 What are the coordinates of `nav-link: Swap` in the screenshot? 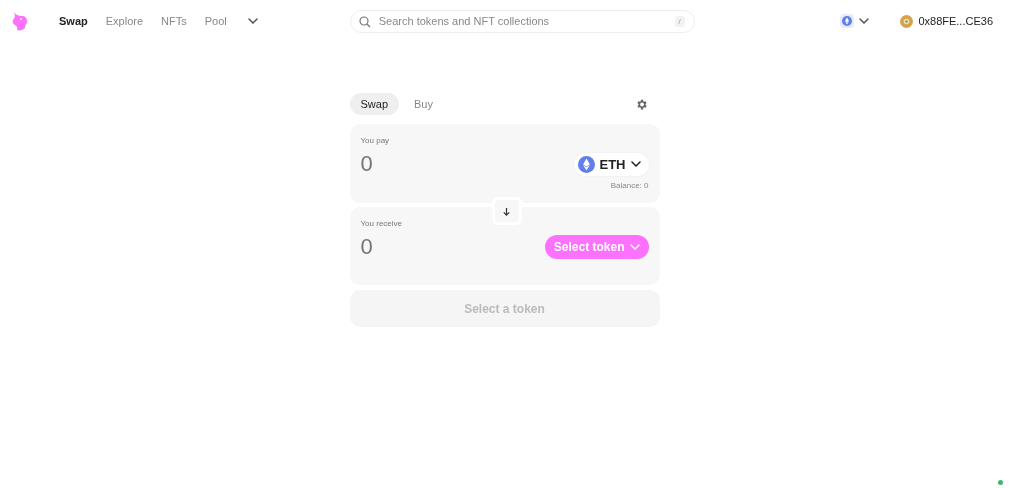 It's located at (73, 21).